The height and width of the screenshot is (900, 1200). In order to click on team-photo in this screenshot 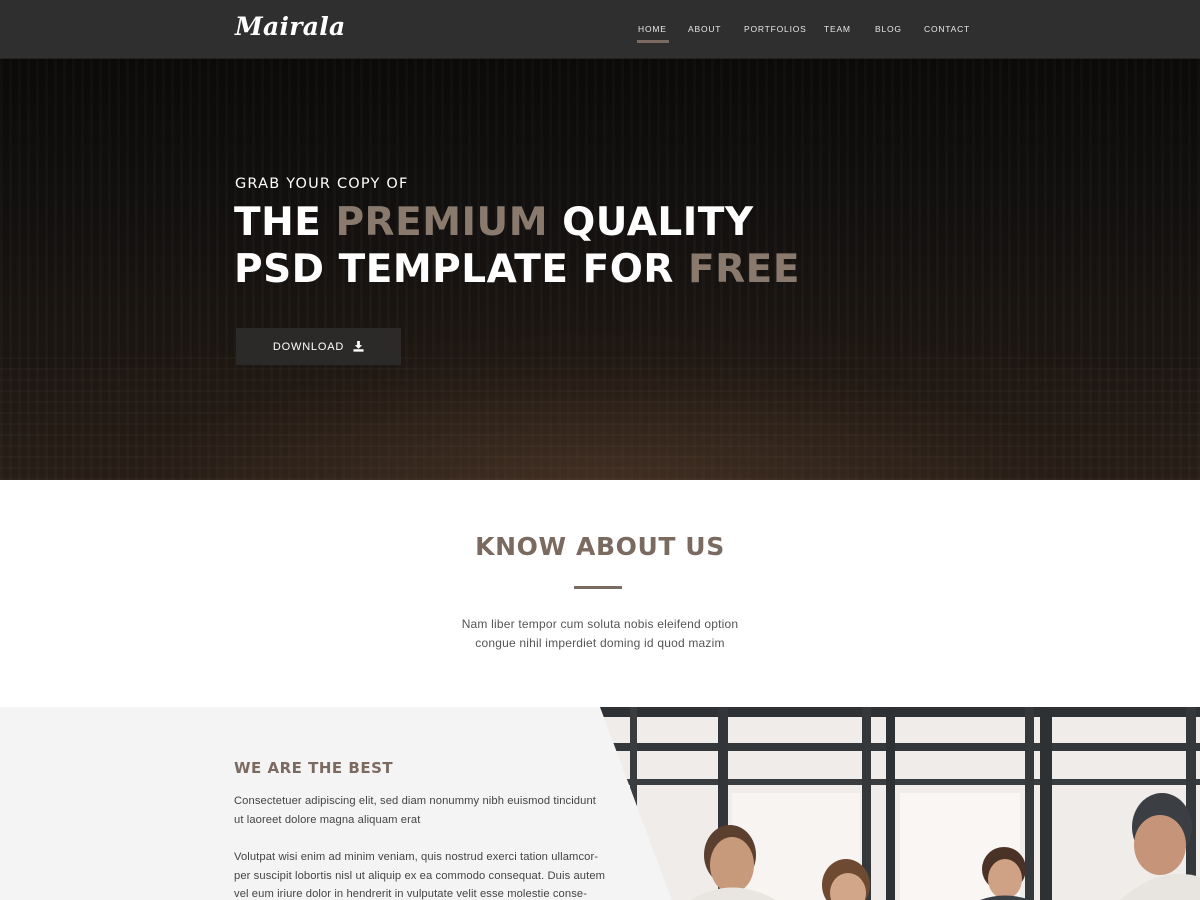, I will do `click(900, 803)`.